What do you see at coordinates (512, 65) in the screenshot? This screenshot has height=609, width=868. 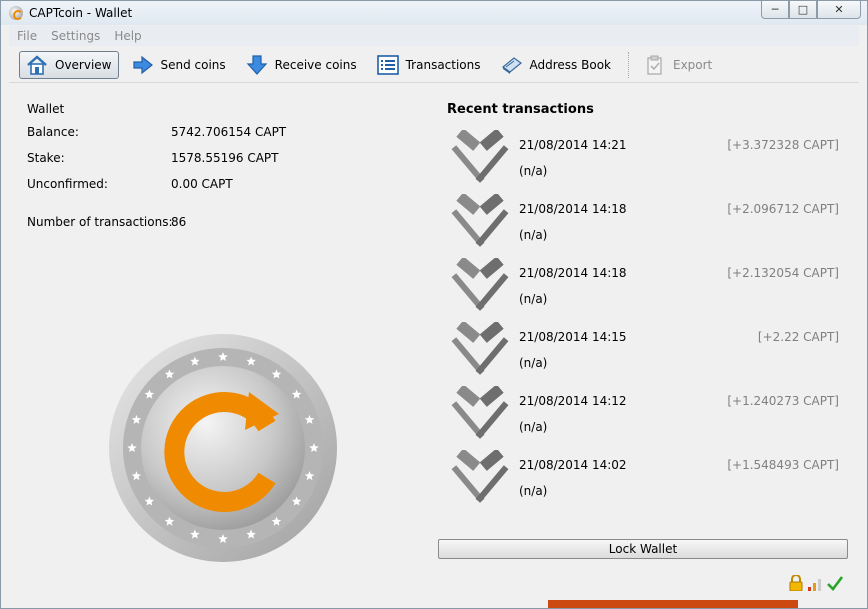 I see `address-book-icon` at bounding box center [512, 65].